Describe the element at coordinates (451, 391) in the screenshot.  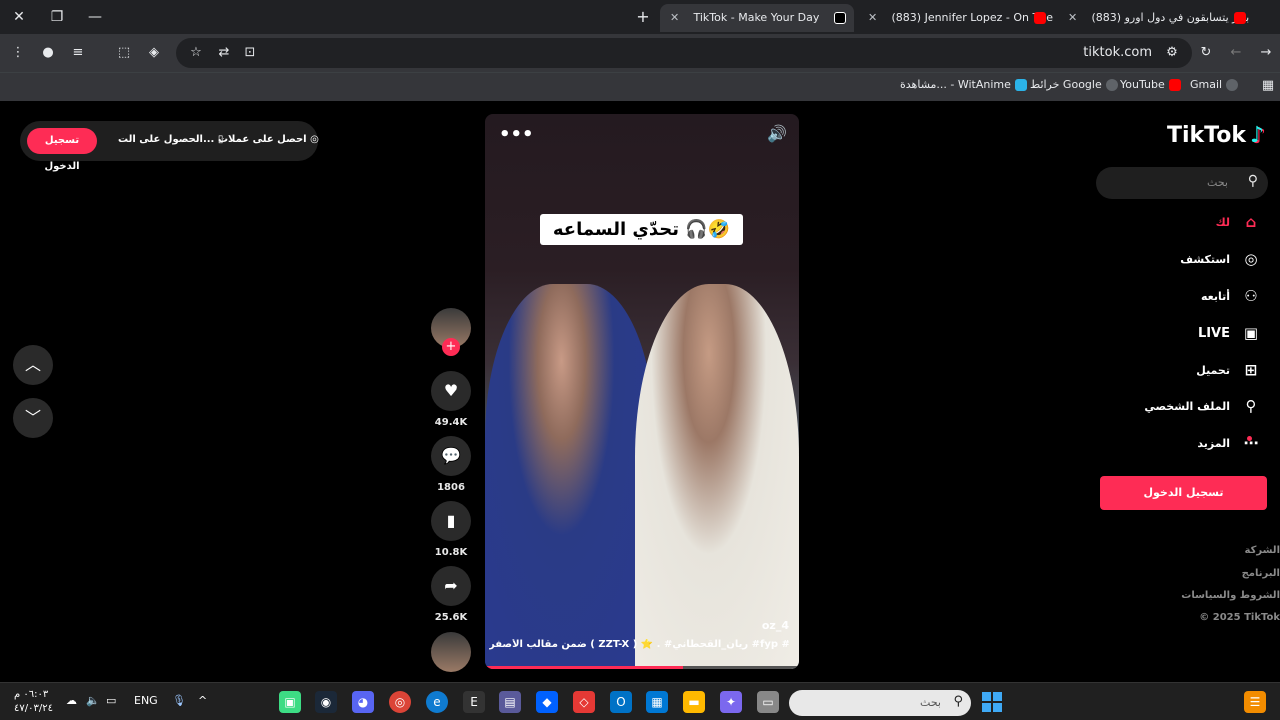
I see `heart-icon: ♥` at that location.